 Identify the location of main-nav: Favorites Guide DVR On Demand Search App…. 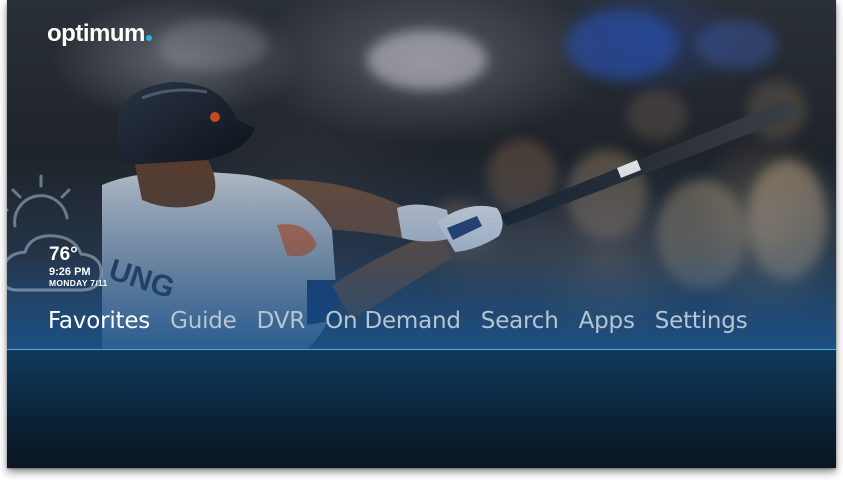
(398, 321).